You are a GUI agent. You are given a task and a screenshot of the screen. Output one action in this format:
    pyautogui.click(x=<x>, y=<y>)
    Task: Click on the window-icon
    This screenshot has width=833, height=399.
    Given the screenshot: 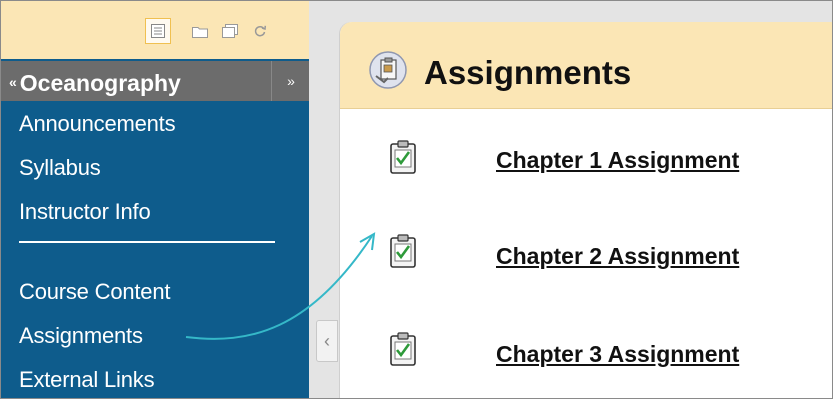 What is the action you would take?
    pyautogui.click(x=230, y=31)
    